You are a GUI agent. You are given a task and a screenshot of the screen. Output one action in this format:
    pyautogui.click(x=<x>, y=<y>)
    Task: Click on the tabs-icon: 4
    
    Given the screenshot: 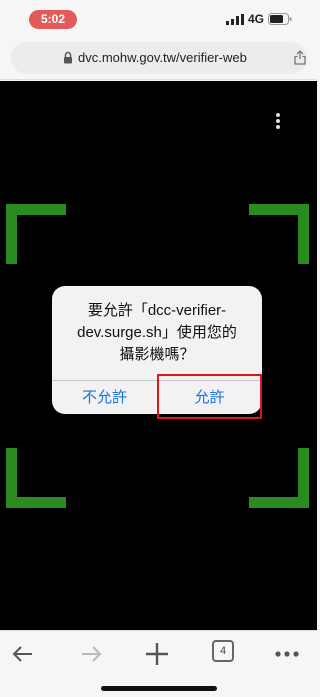 What is the action you would take?
    pyautogui.click(x=223, y=651)
    